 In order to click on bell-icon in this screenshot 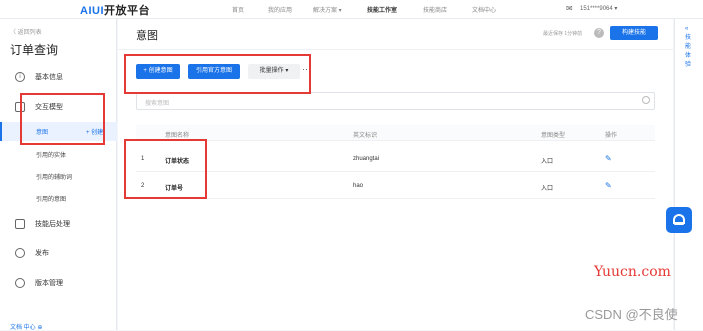, I will do `click(20, 253)`.